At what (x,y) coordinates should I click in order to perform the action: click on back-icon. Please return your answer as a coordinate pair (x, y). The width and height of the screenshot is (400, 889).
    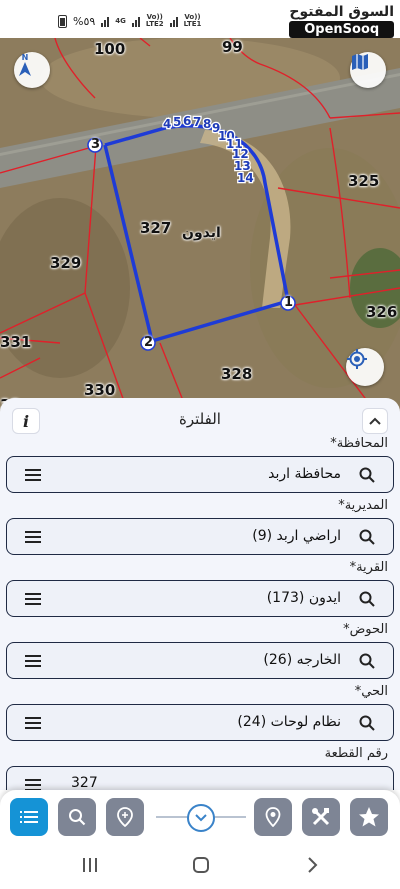
    Looking at the image, I should click on (313, 865).